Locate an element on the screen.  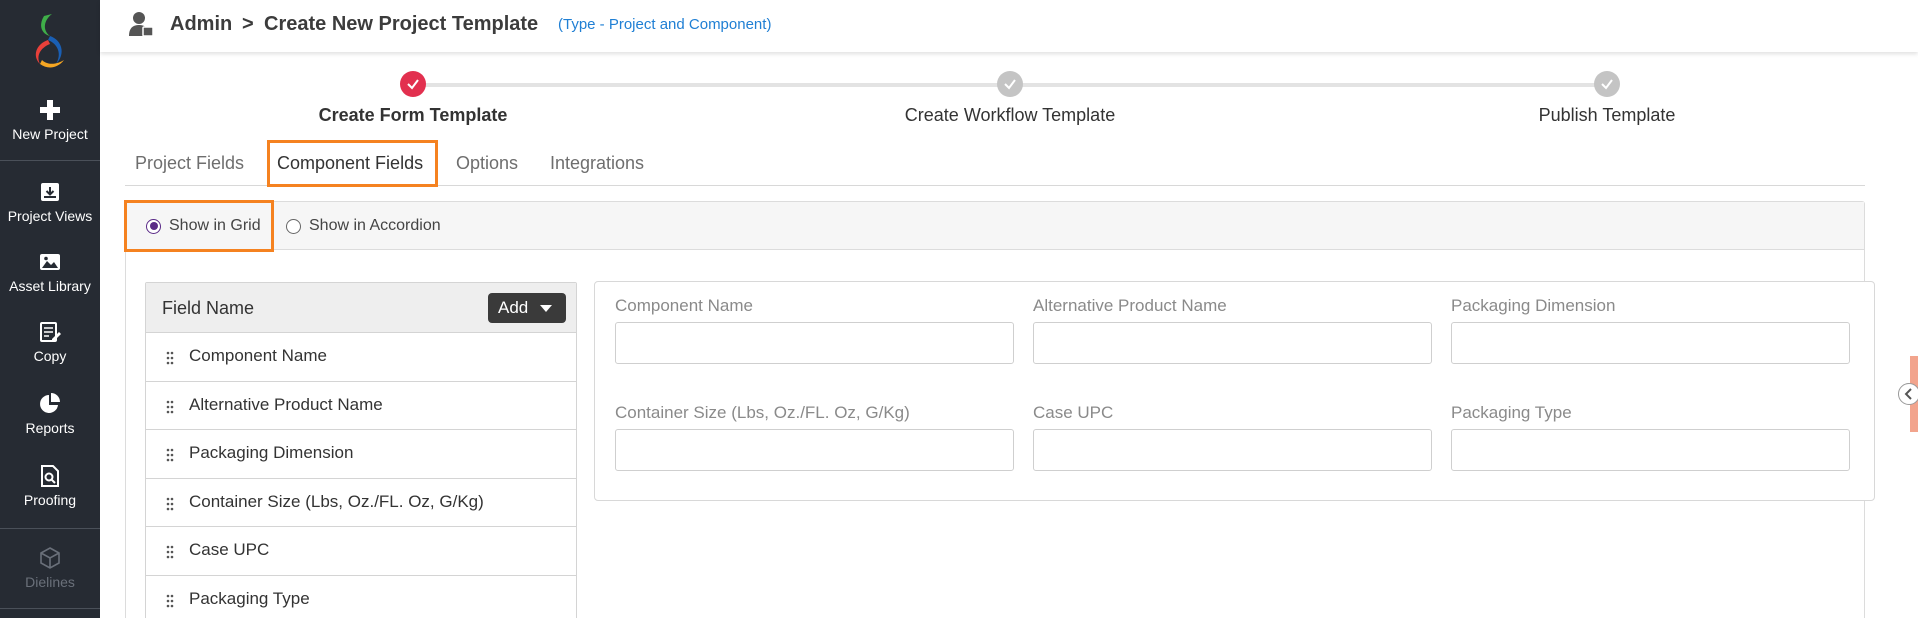
preview-field-label: Container Size (Lbs, Oz./FL. Oz, G/Kg) is located at coordinates (762, 412).